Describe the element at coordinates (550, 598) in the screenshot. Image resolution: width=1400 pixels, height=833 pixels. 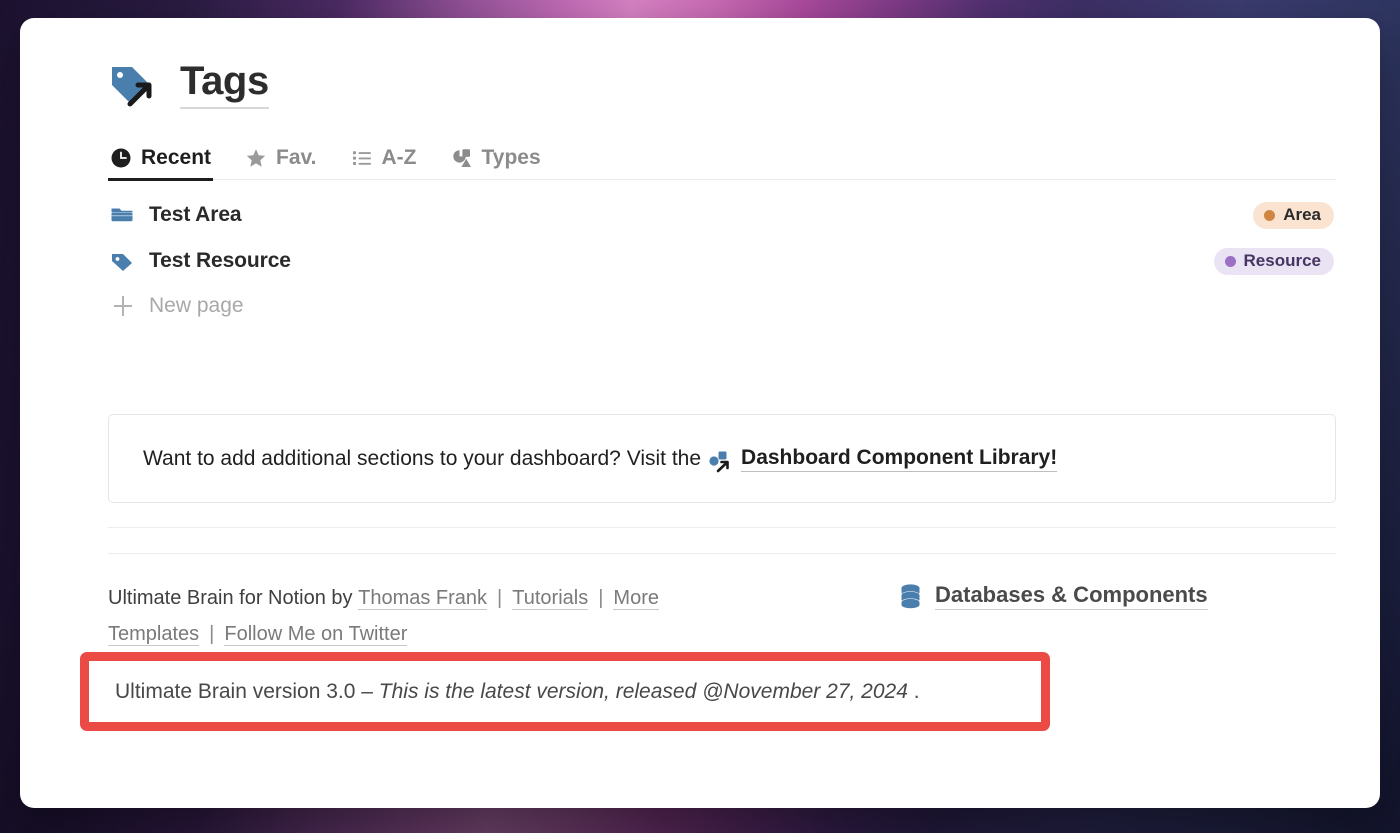
I see `footer-link-tutorials: Tutorials` at that location.